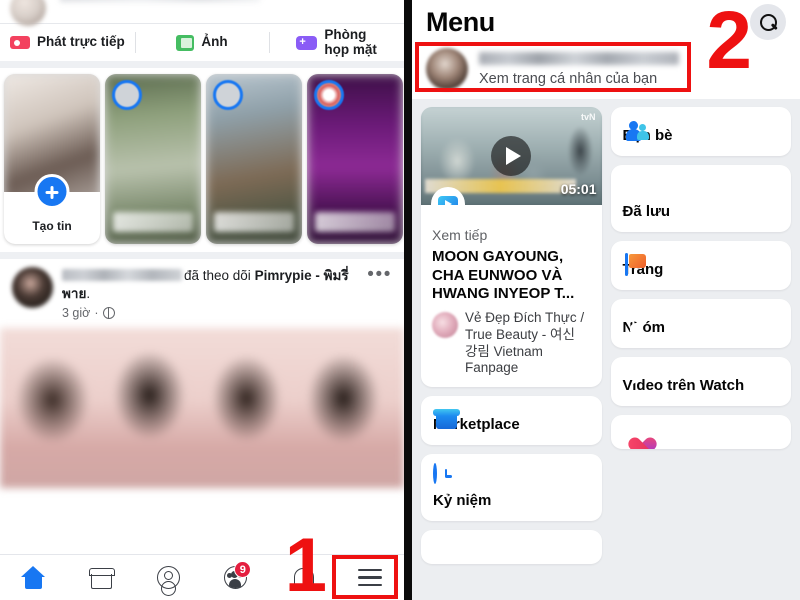 The width and height of the screenshot is (800, 600). I want to click on menu-item-watch: Video trên Watch, so click(700, 381).